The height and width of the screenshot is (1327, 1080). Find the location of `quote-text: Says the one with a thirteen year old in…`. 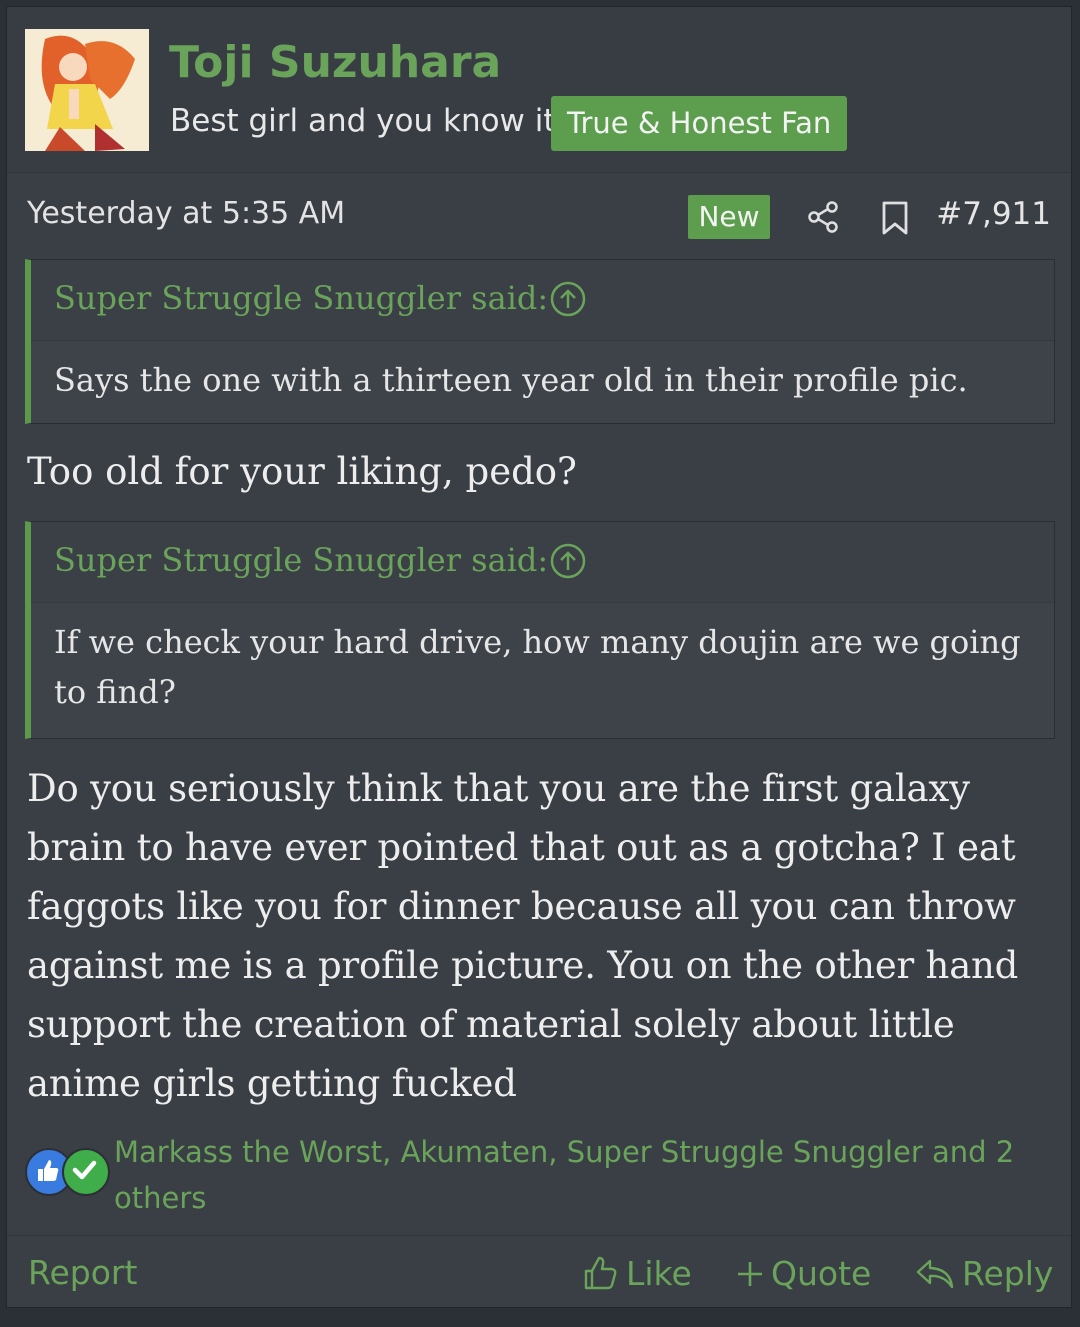

quote-text: Says the one with a thirteen year old in… is located at coordinates (511, 380).